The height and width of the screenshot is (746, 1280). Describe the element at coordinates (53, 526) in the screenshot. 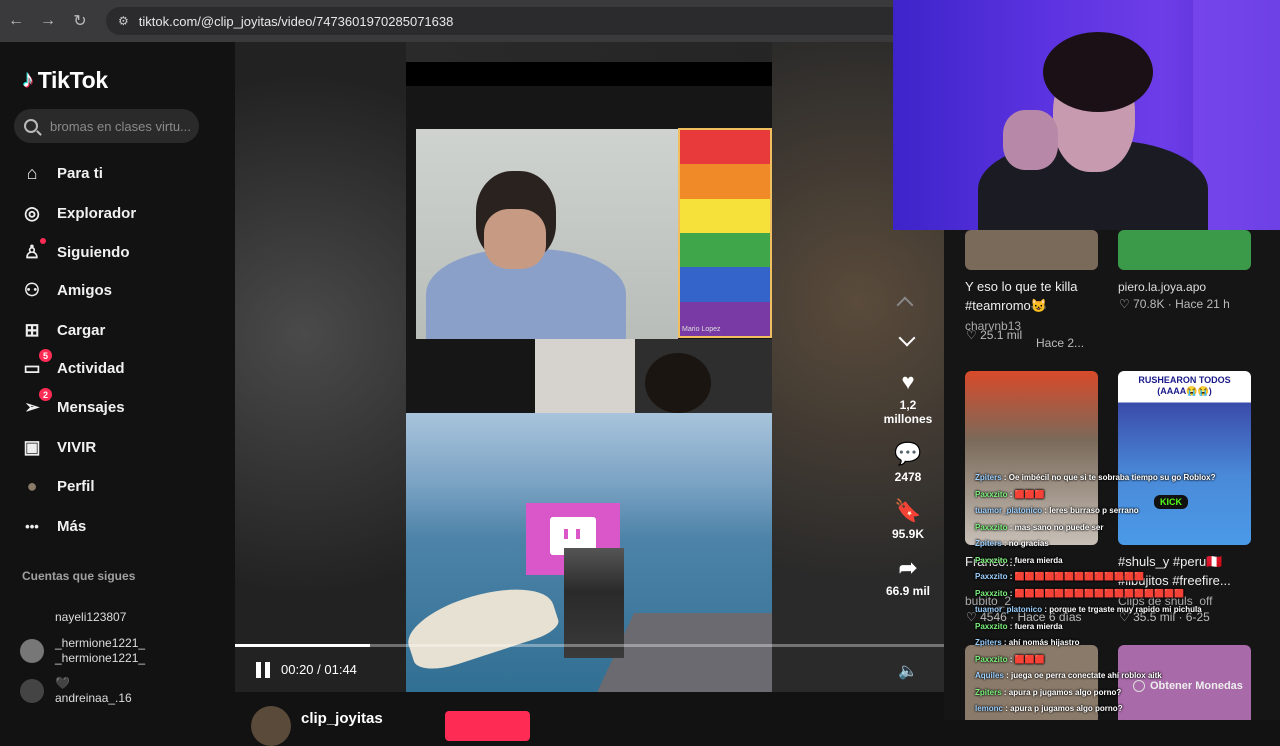

I see `nav-item-mas: ••• Más` at that location.